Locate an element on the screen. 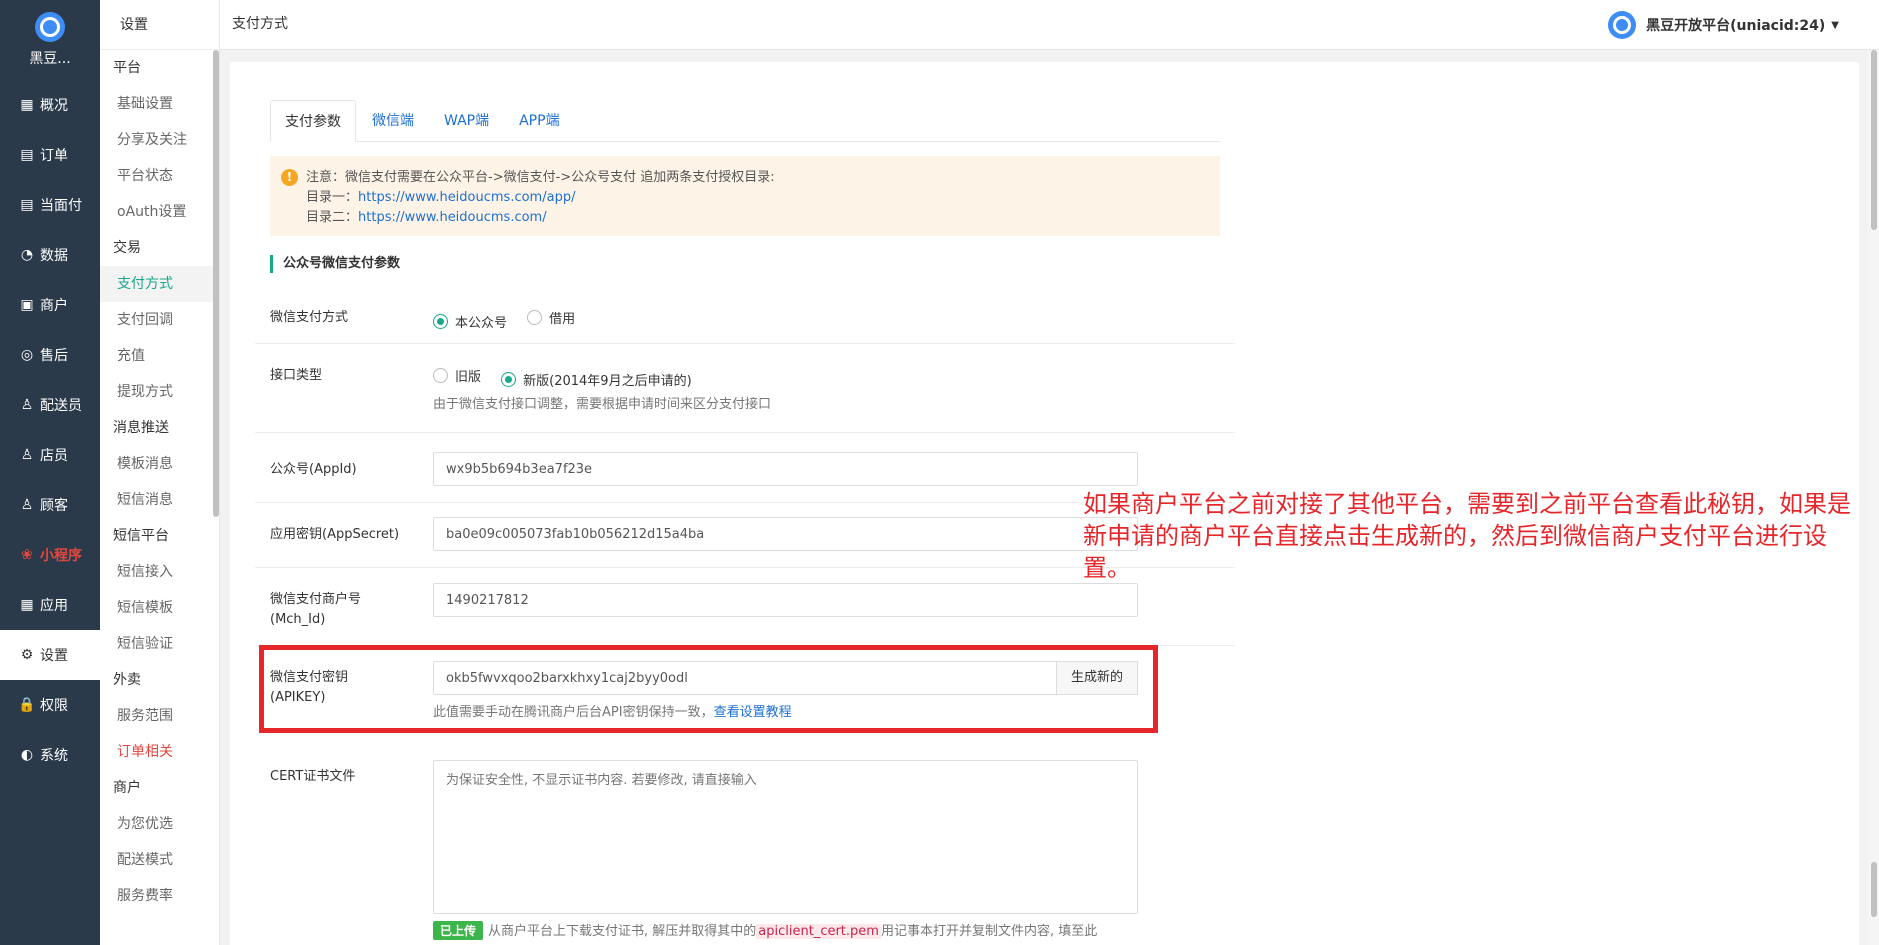 This screenshot has height=945, width=1879. chevron-down-icon: ▼ is located at coordinates (1835, 25).